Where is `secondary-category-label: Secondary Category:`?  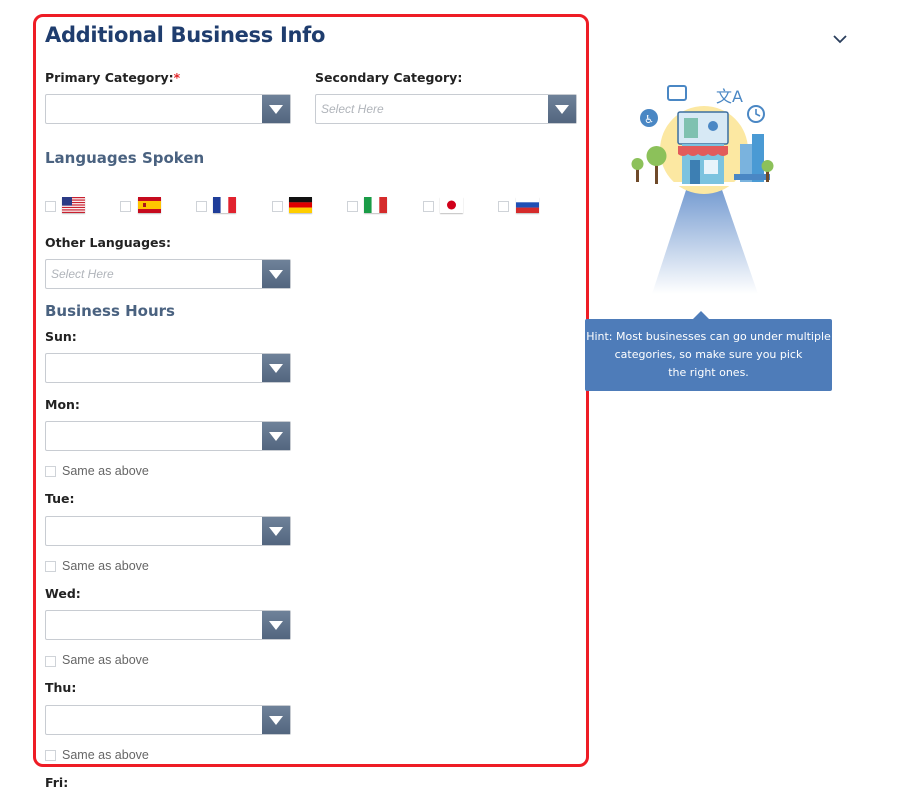 secondary-category-label: Secondary Category: is located at coordinates (389, 77).